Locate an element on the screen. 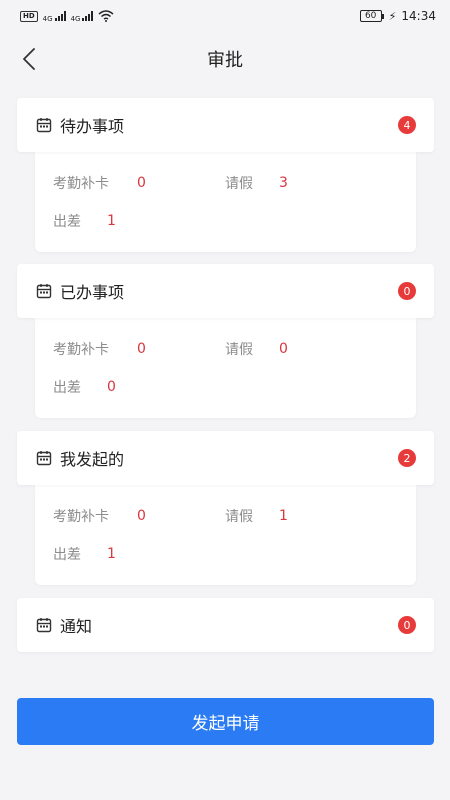  status-bar: HD 4G 4G 60 ⚡ 14:34 is located at coordinates (225, 16).